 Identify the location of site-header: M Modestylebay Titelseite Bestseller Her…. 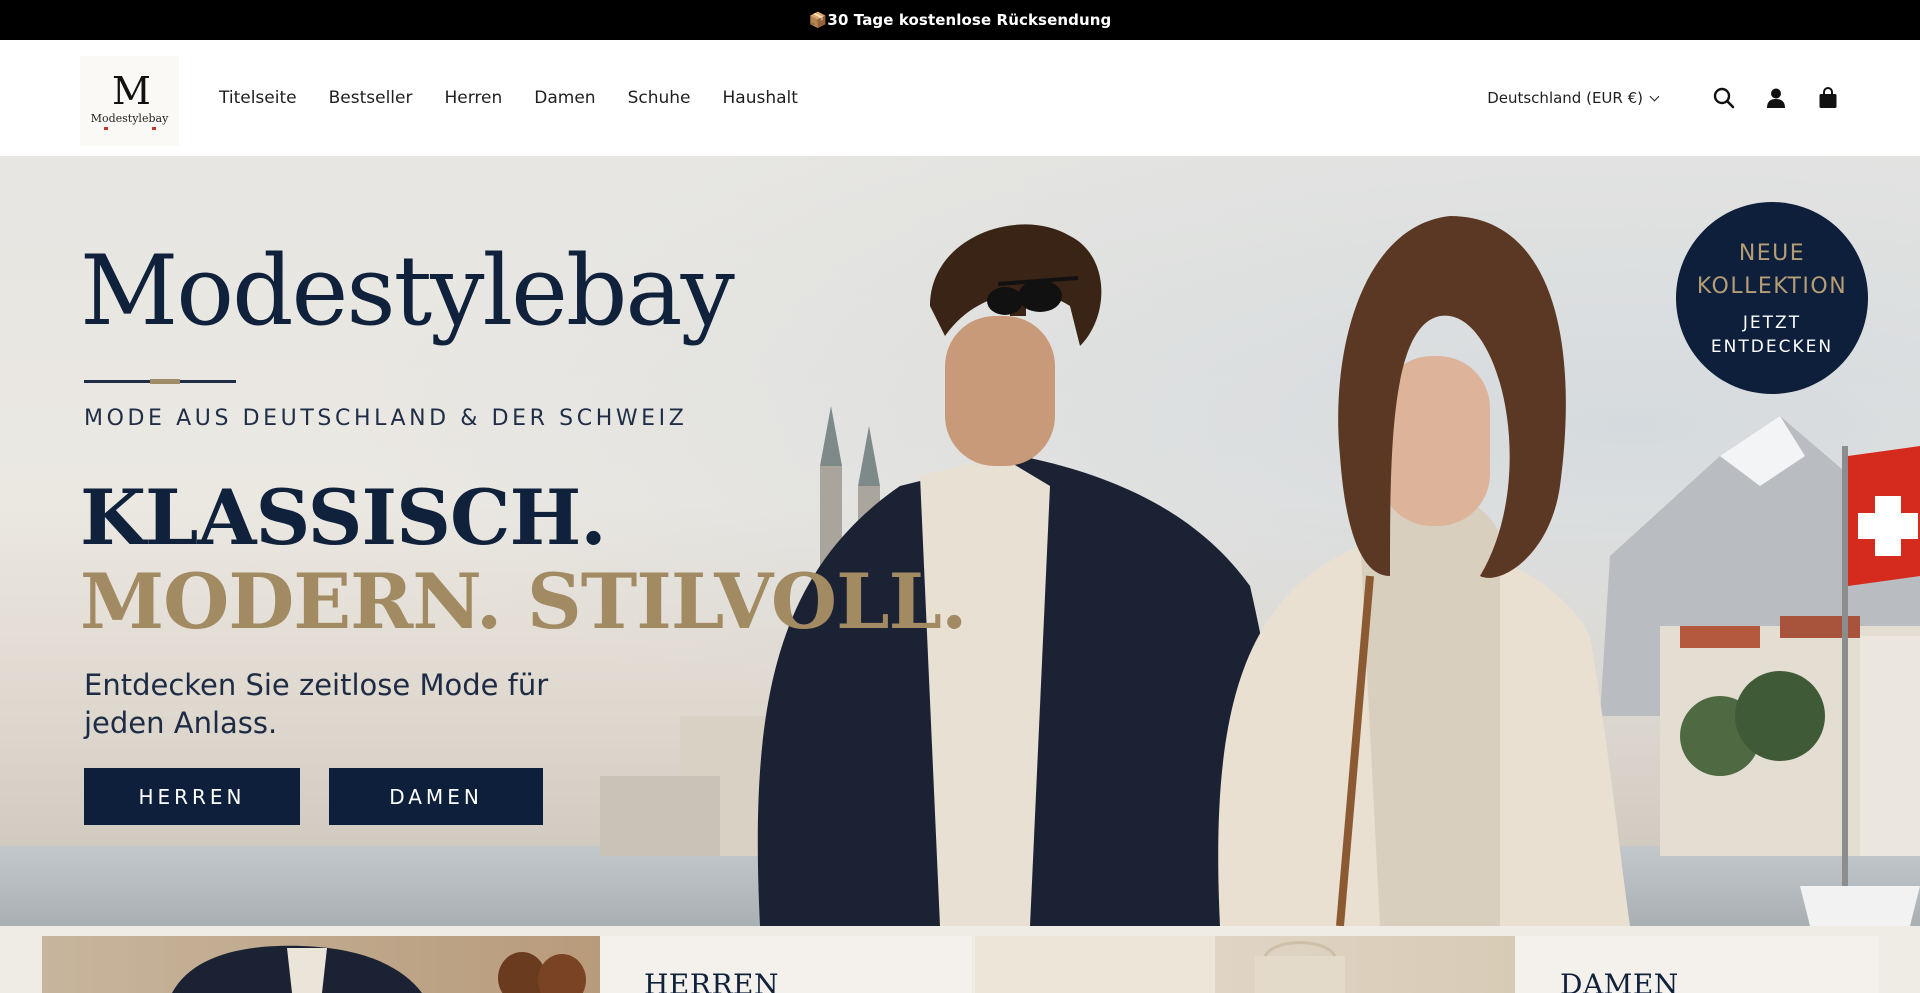
(960, 98).